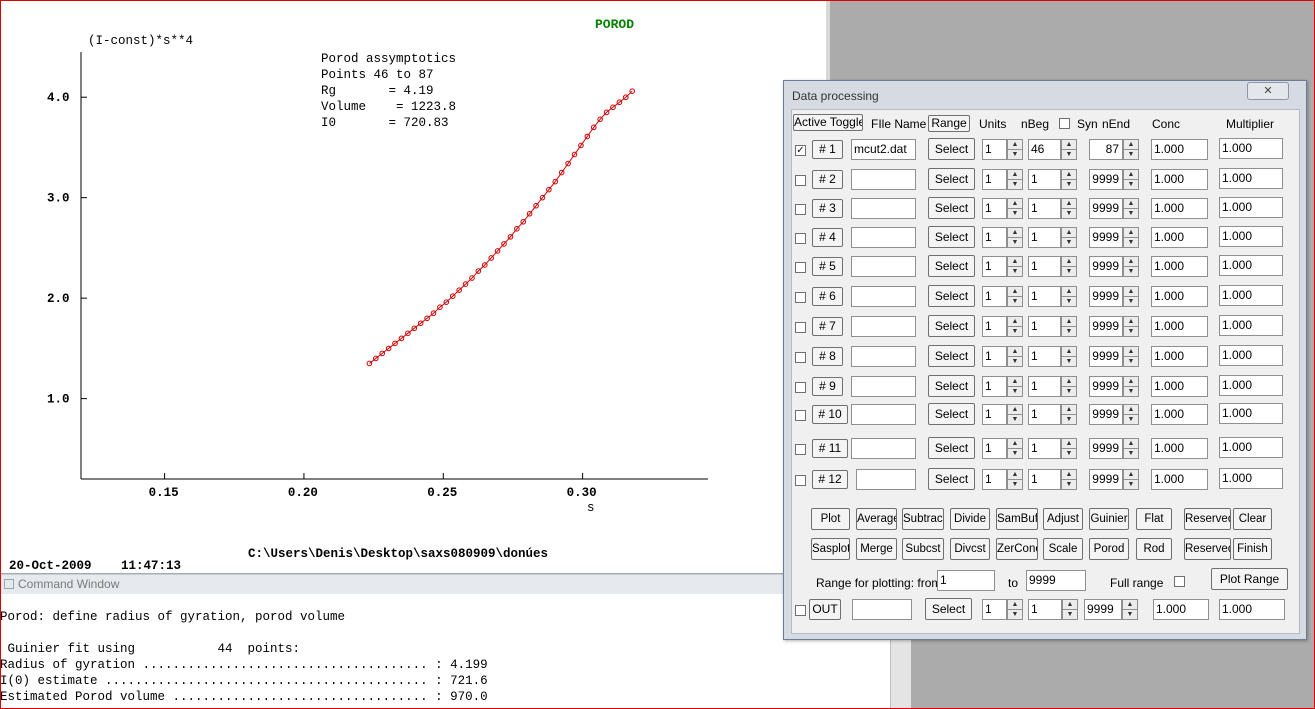  I want to click on row-number-button: # 2, so click(827, 179).